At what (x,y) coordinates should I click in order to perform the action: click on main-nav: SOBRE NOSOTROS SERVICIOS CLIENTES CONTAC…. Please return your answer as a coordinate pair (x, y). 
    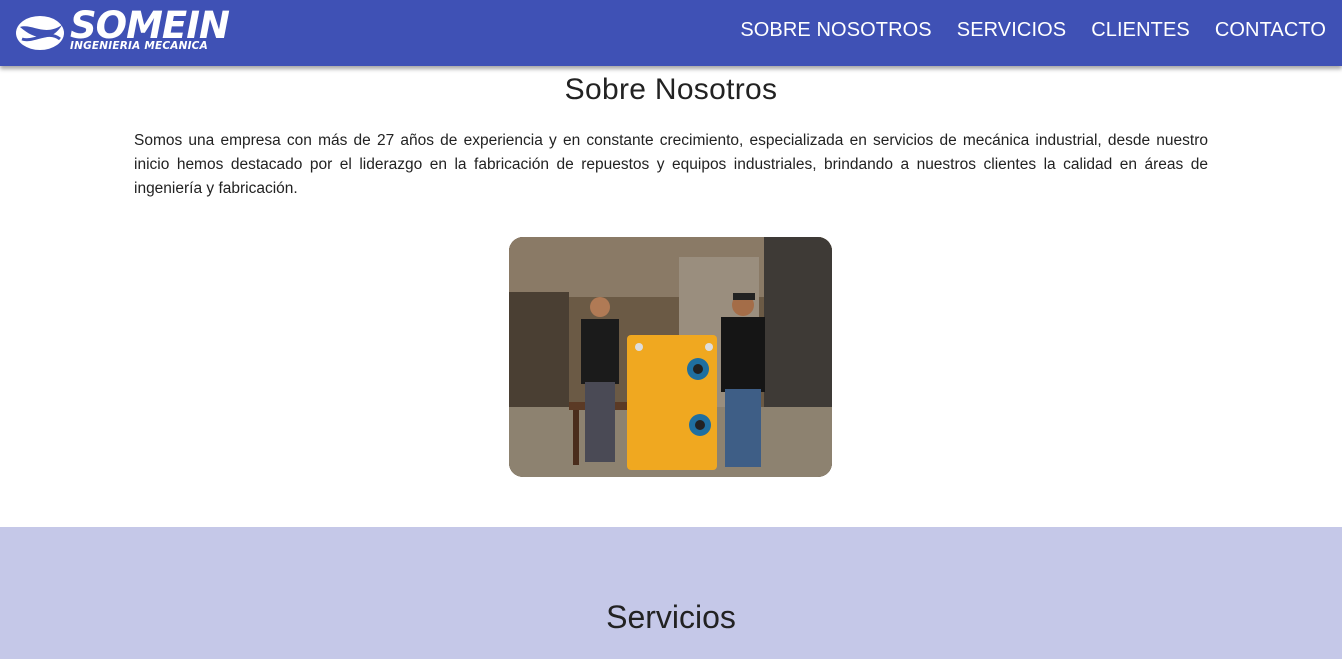
    Looking at the image, I should click on (1033, 30).